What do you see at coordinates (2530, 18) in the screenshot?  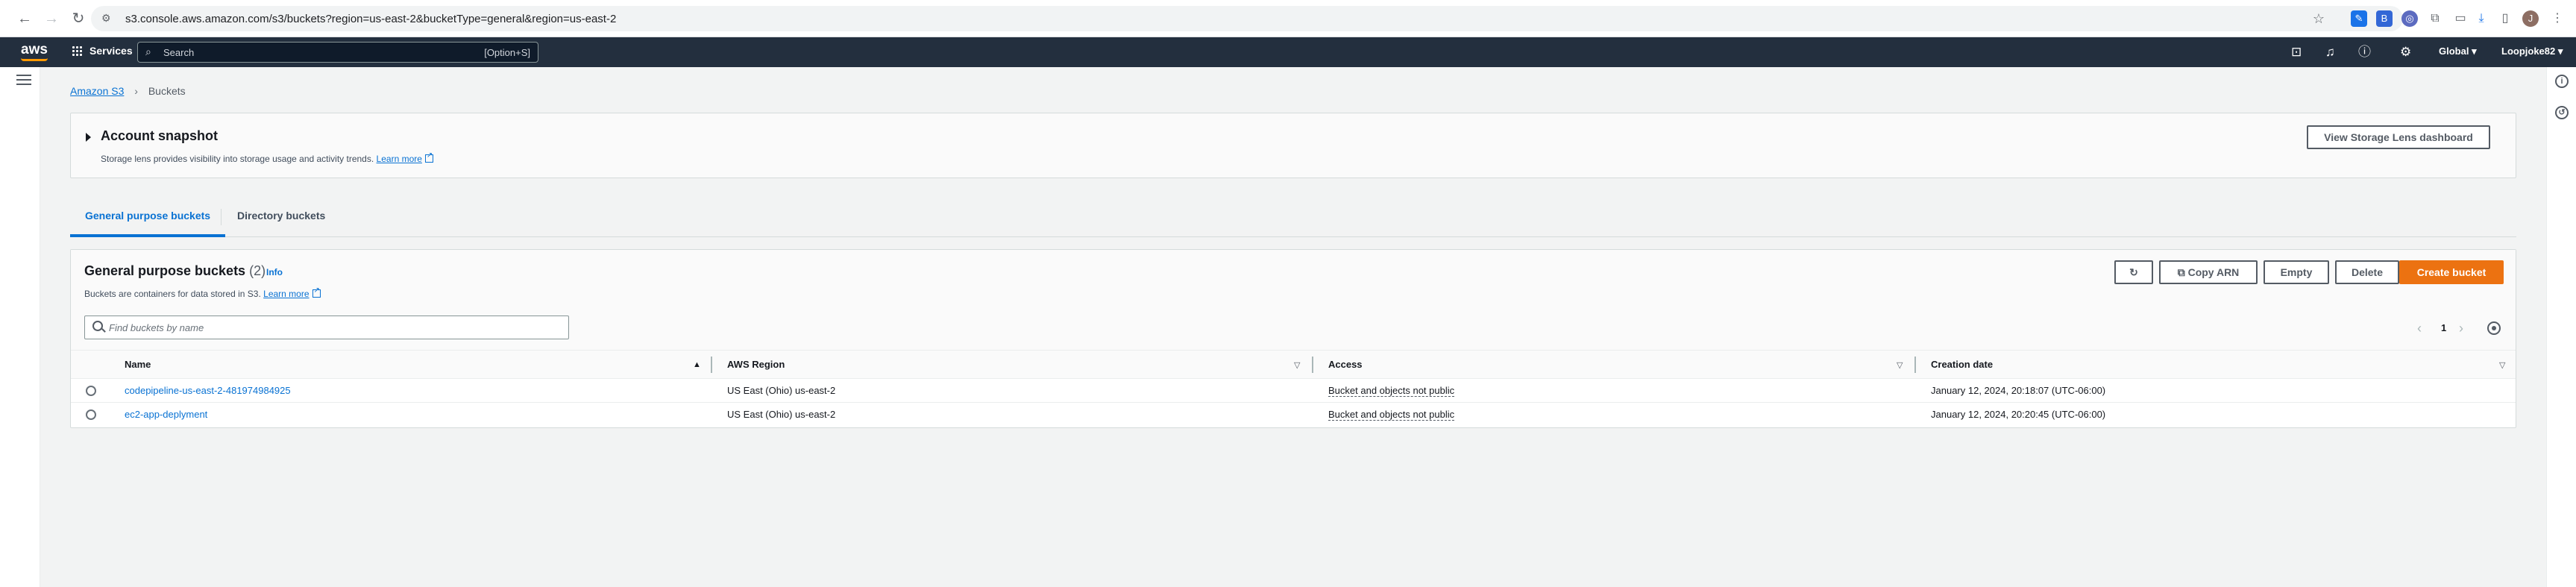 I see `profile-avatar: J` at bounding box center [2530, 18].